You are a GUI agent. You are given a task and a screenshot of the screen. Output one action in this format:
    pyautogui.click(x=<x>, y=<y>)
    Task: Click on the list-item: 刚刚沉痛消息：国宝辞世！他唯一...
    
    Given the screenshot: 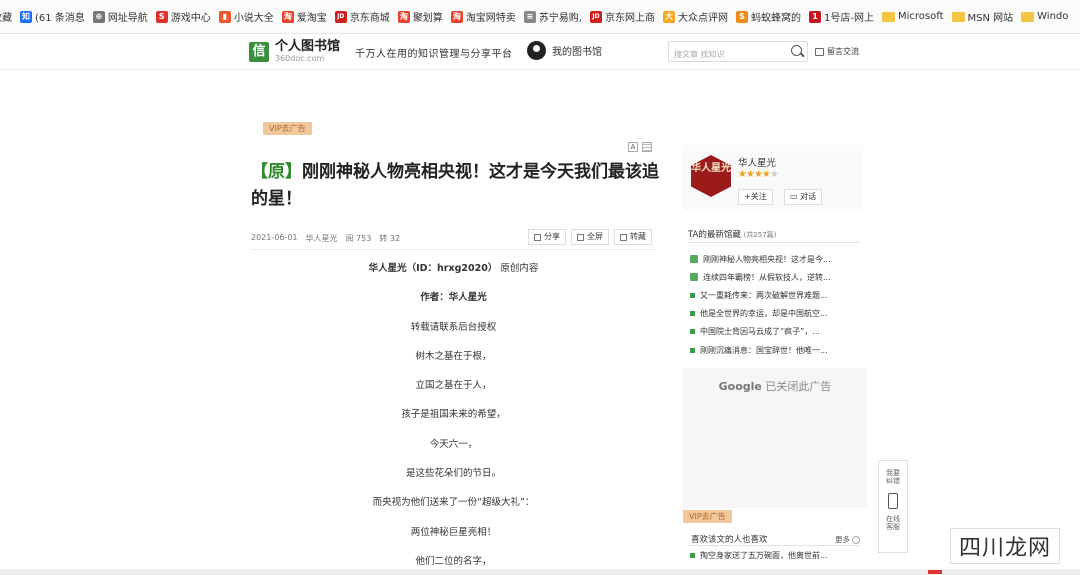 What is the action you would take?
    pyautogui.click(x=776, y=350)
    